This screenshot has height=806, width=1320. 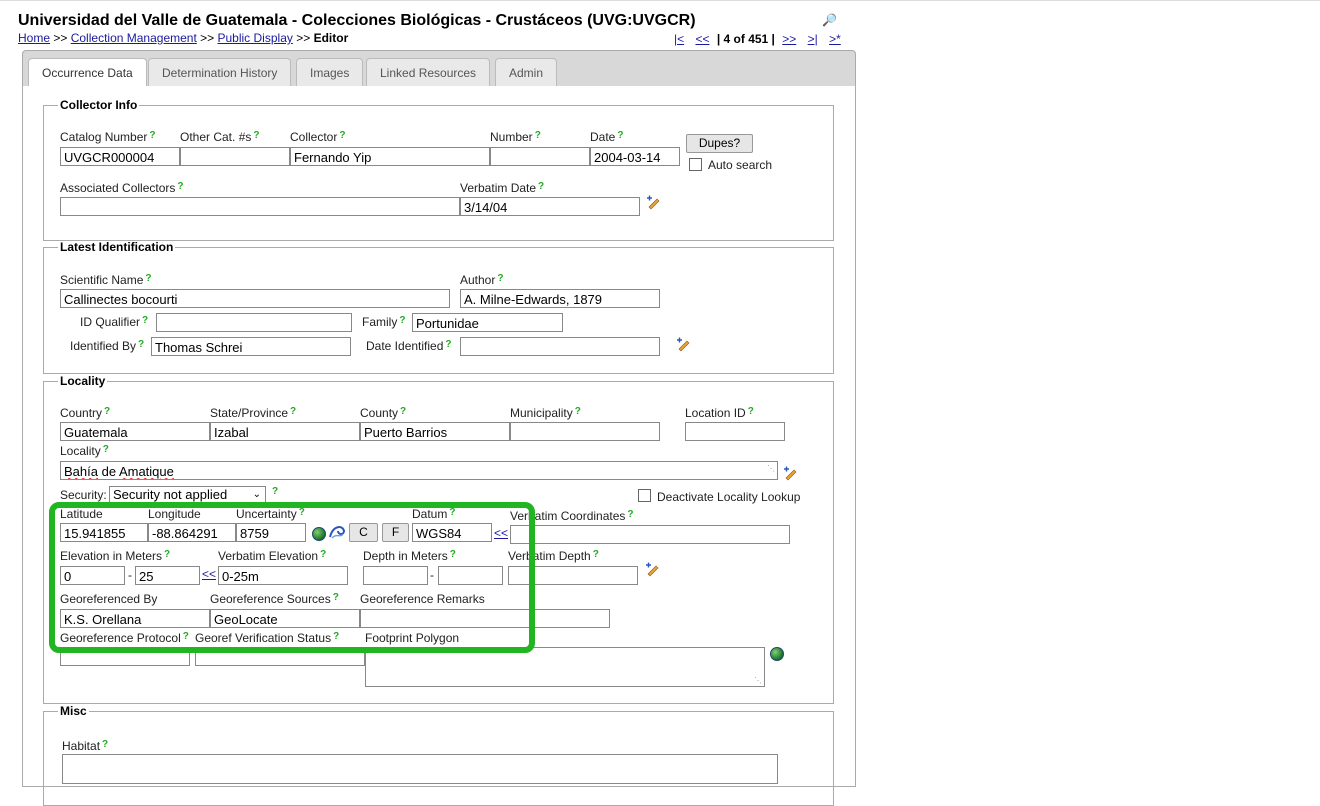 I want to click on number-label: Number?, so click(x=515, y=137).